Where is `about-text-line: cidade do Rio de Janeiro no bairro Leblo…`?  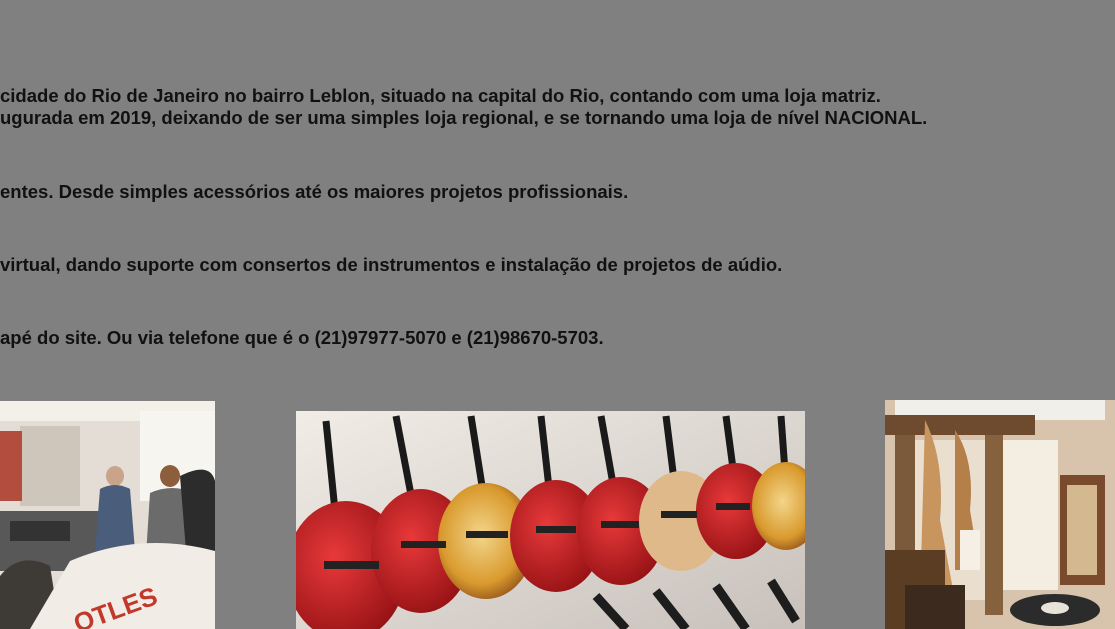 about-text-line: cidade do Rio de Janeiro no bairro Leblo… is located at coordinates (440, 95).